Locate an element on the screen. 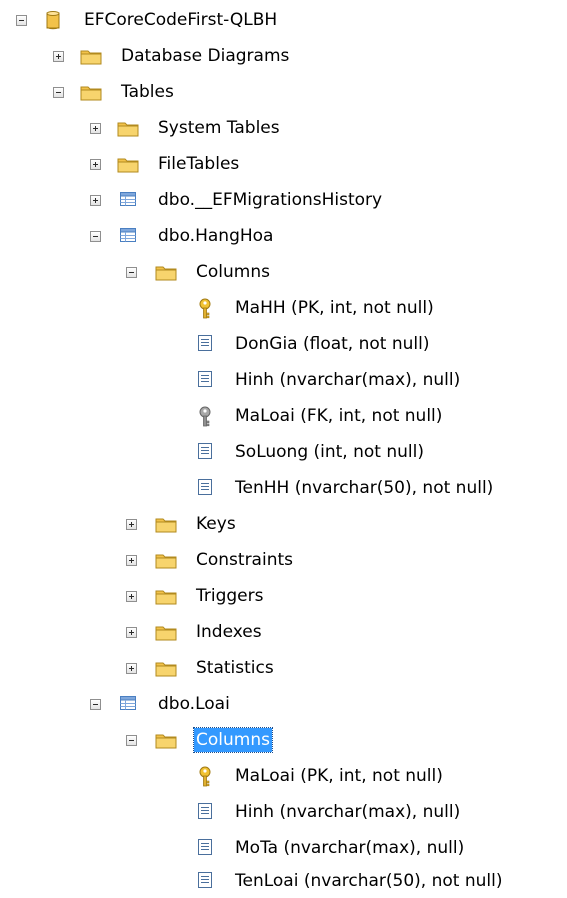 Image resolution: width=567 pixels, height=898 pixels. tree-node-tables: Tables is located at coordinates (283, 94).